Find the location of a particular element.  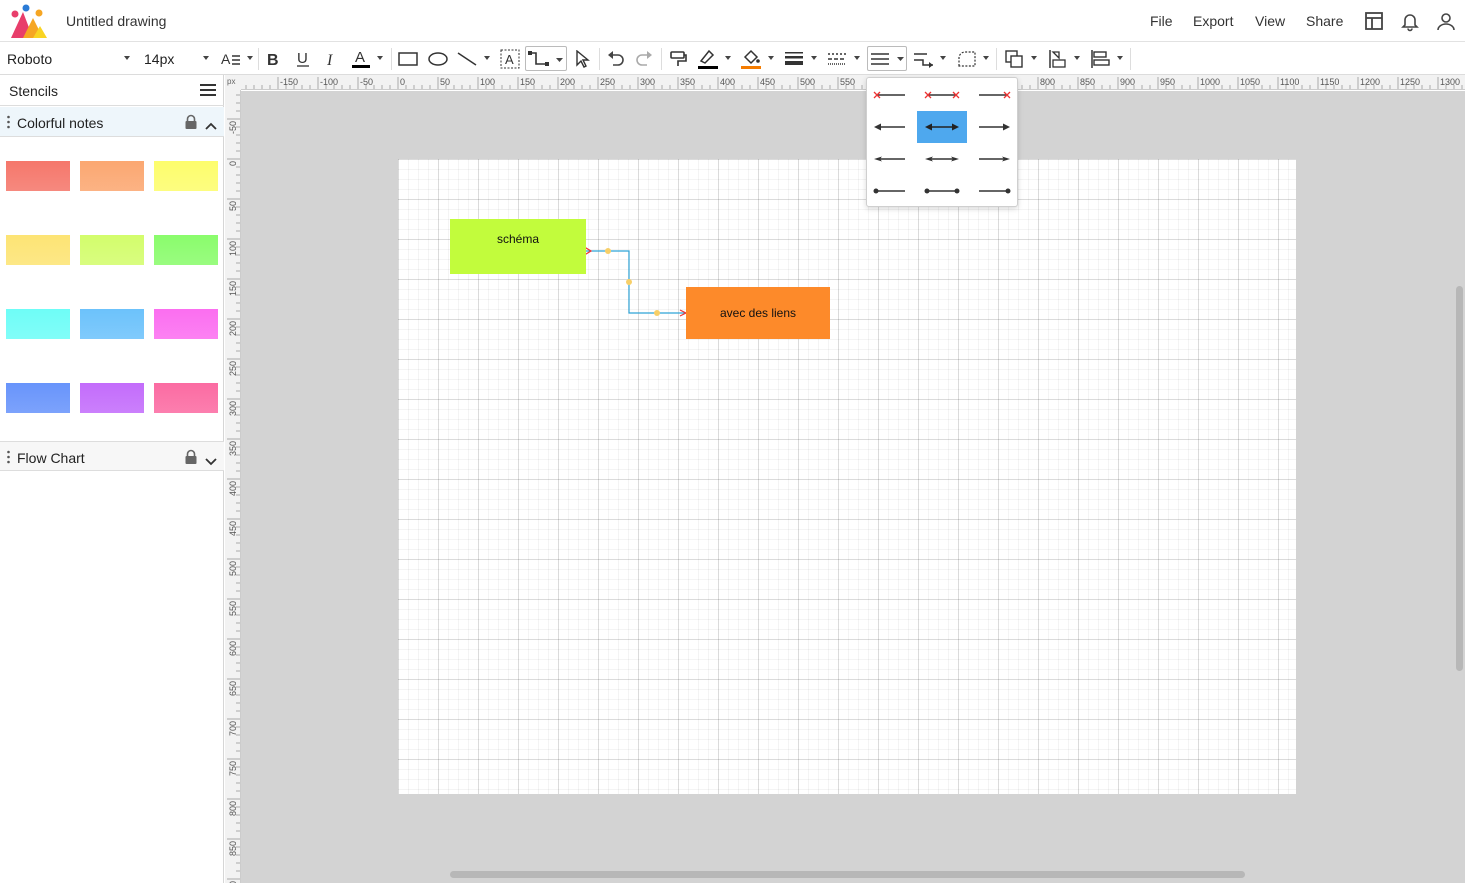

arrow-option-none-none is located at coordinates (891, 95).